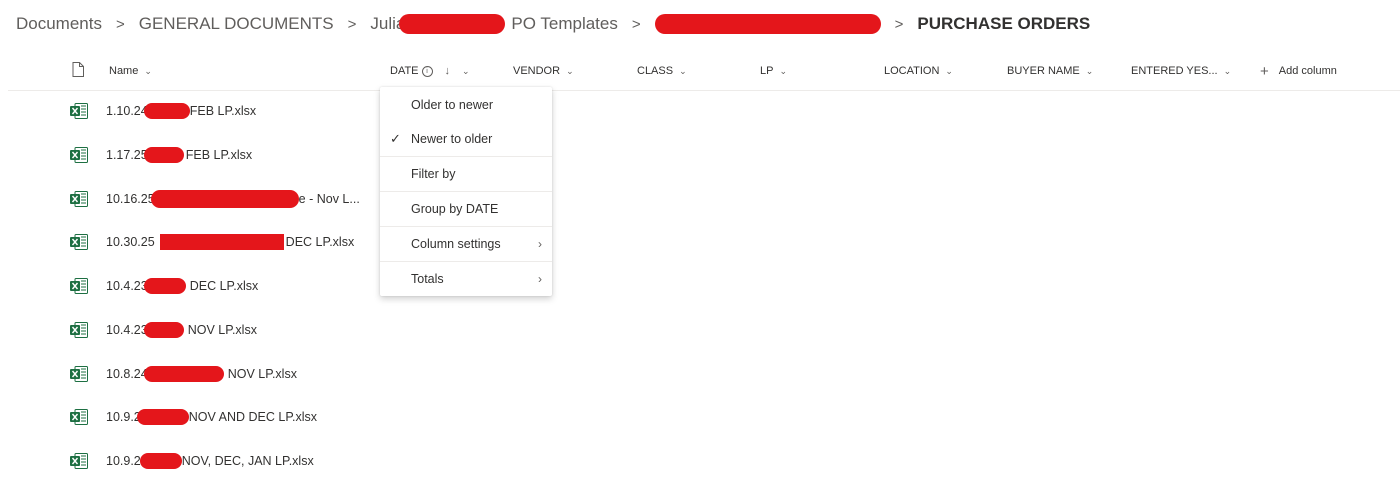 This screenshot has height=483, width=1400. I want to click on file-name-link: 10.8.24 NOV LP.xlsx, so click(201, 374).